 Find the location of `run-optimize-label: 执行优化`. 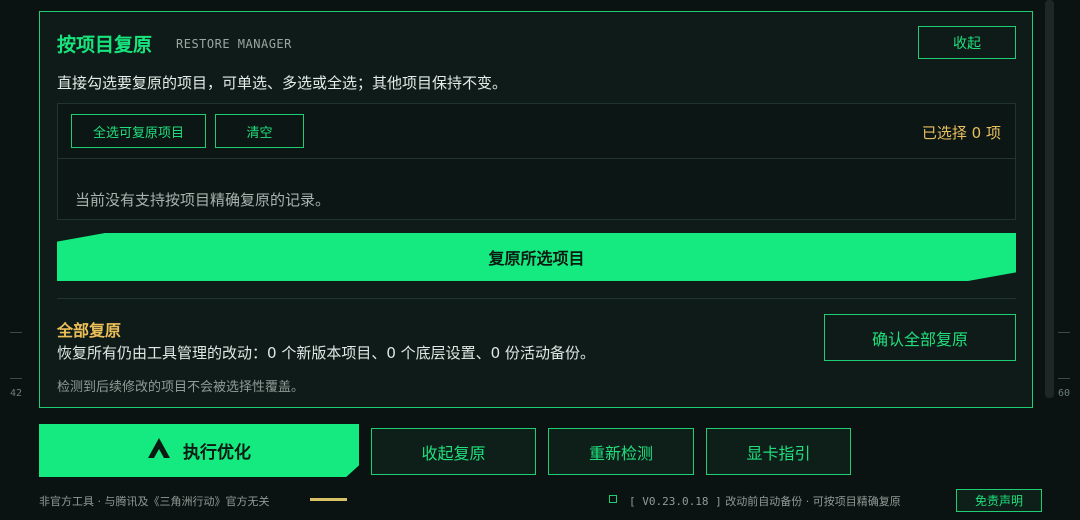

run-optimize-label: 执行优化 is located at coordinates (217, 453).